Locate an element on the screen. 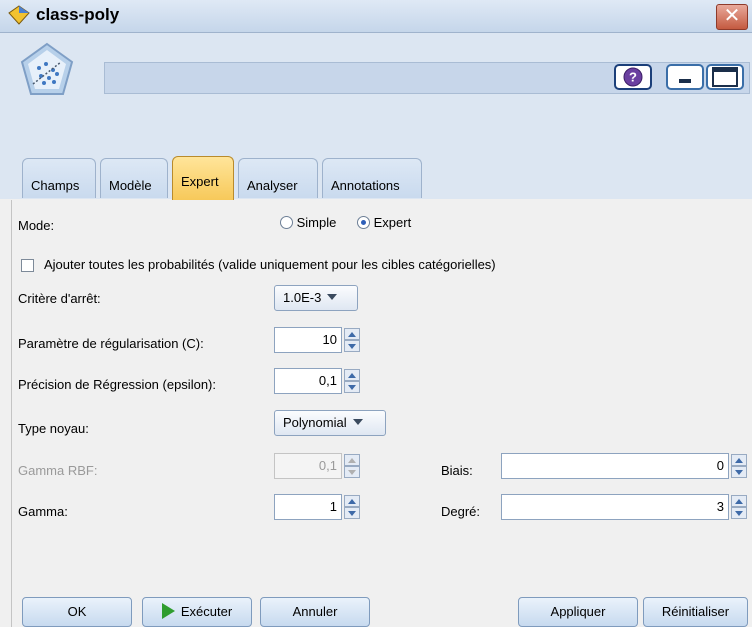  minimize-icon is located at coordinates (685, 81).